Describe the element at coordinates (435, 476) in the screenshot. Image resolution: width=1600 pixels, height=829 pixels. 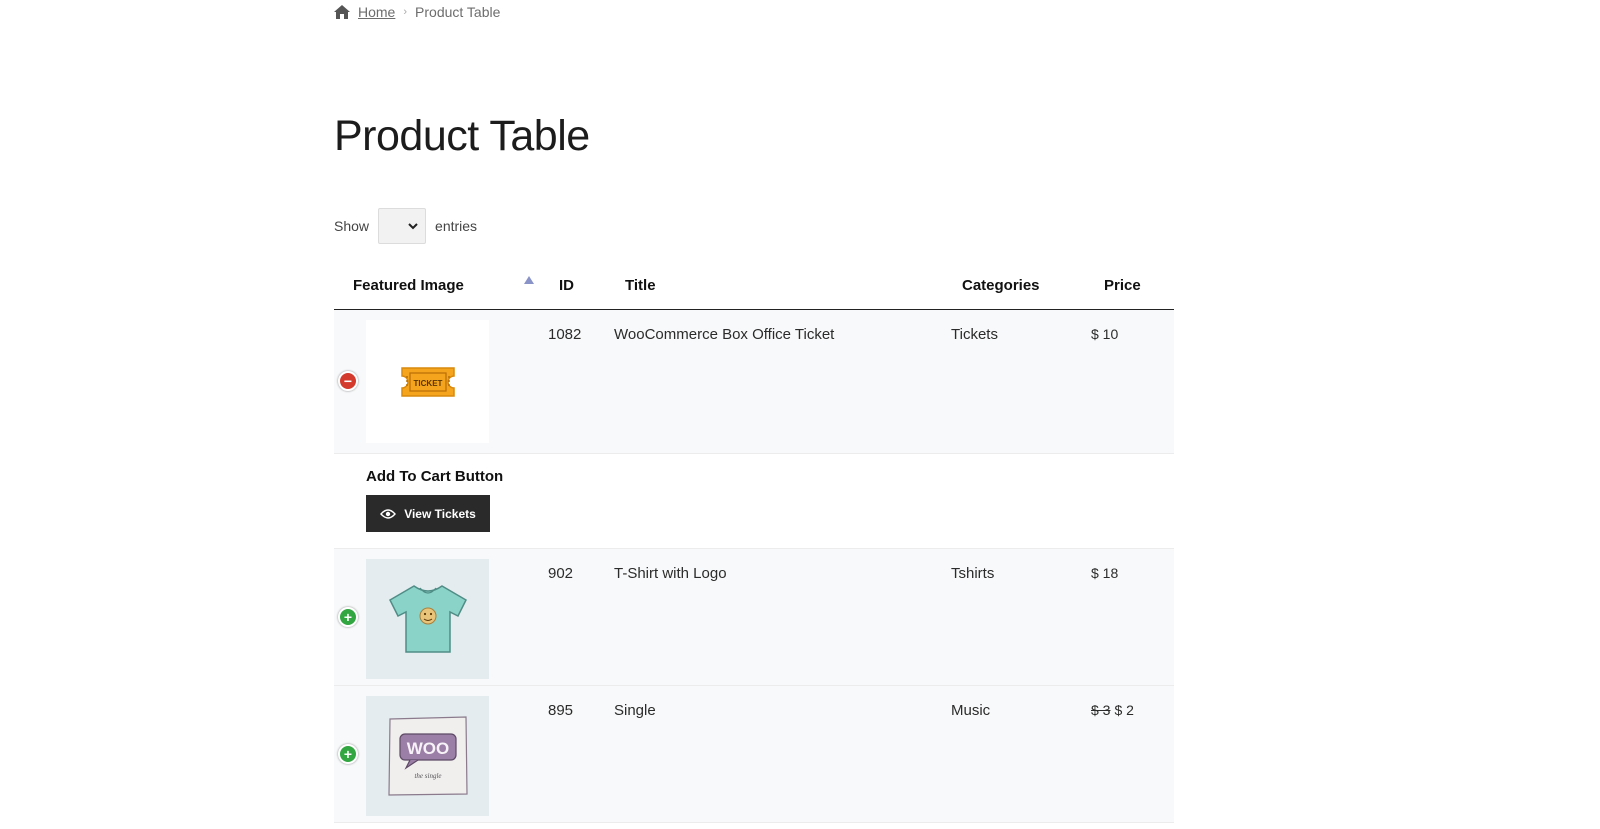
I see `add-to-cart-label: Add To Cart Button` at that location.